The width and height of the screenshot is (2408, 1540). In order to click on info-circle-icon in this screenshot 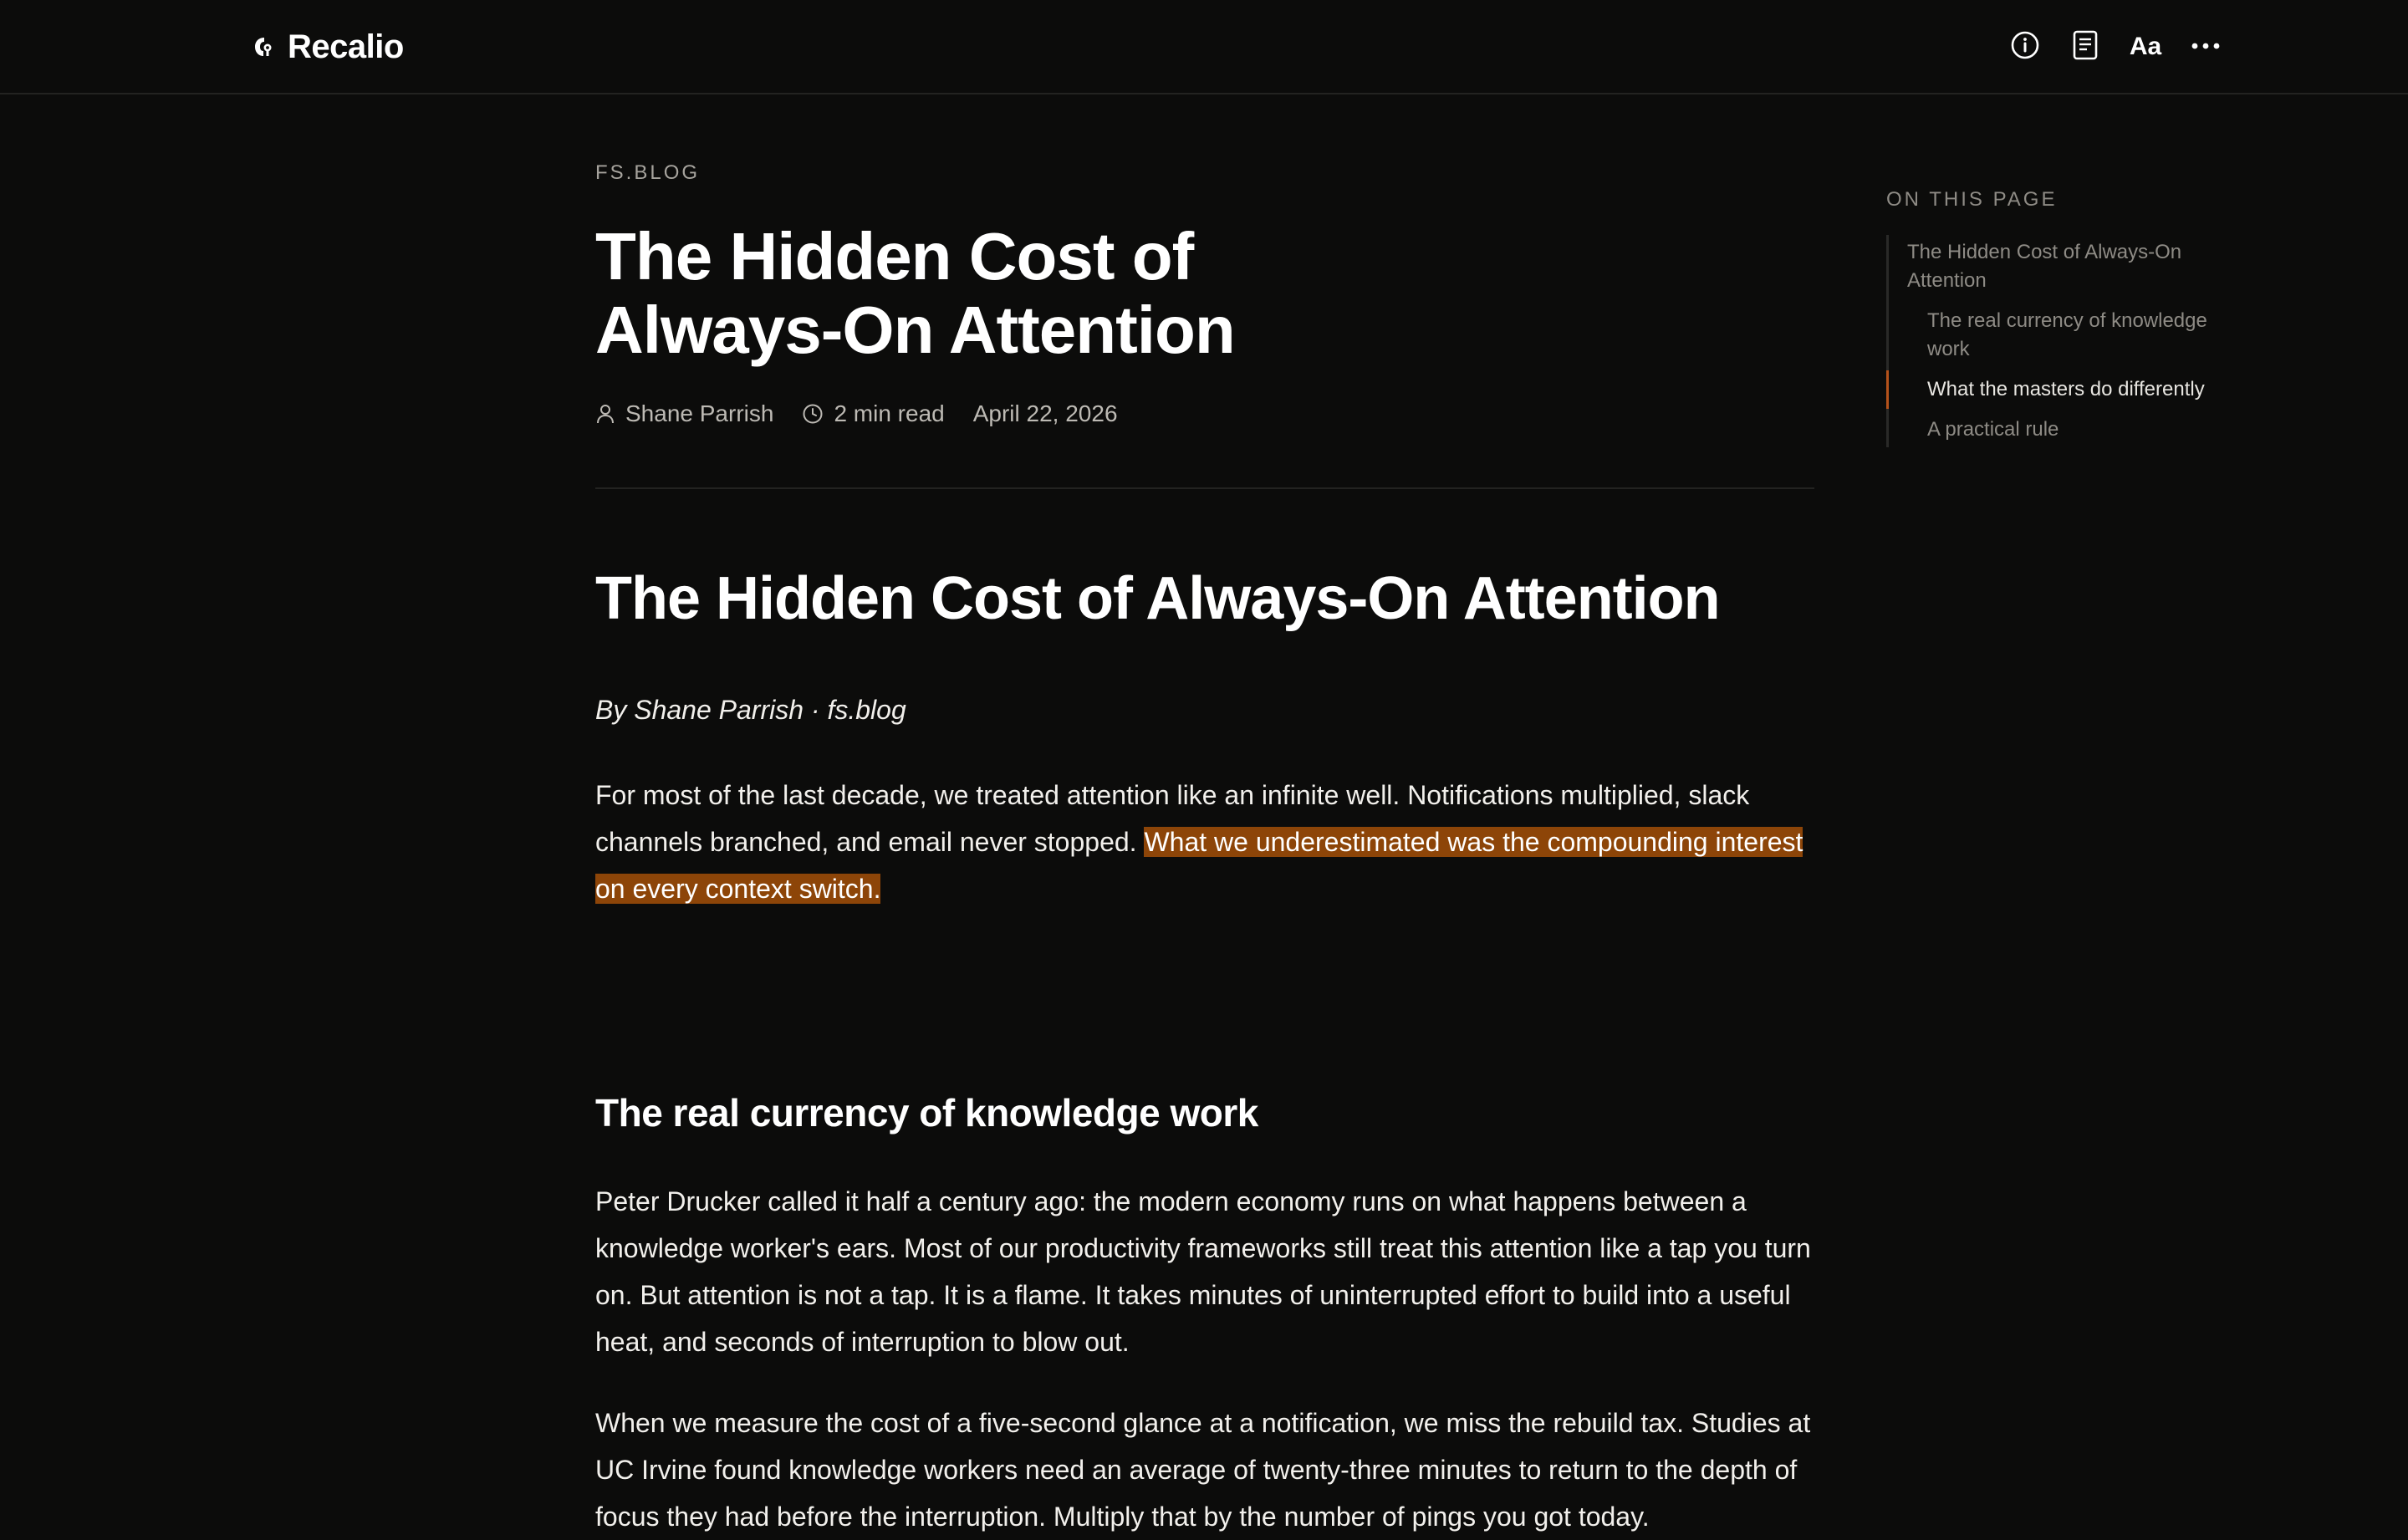, I will do `click(2025, 47)`.